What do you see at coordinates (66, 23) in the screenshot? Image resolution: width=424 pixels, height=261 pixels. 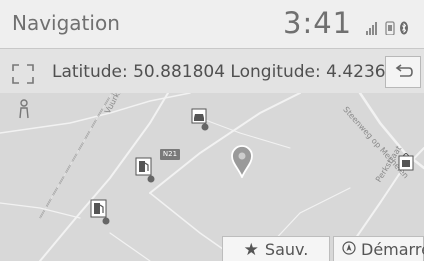 I see `screen-title: Navigation` at bounding box center [66, 23].